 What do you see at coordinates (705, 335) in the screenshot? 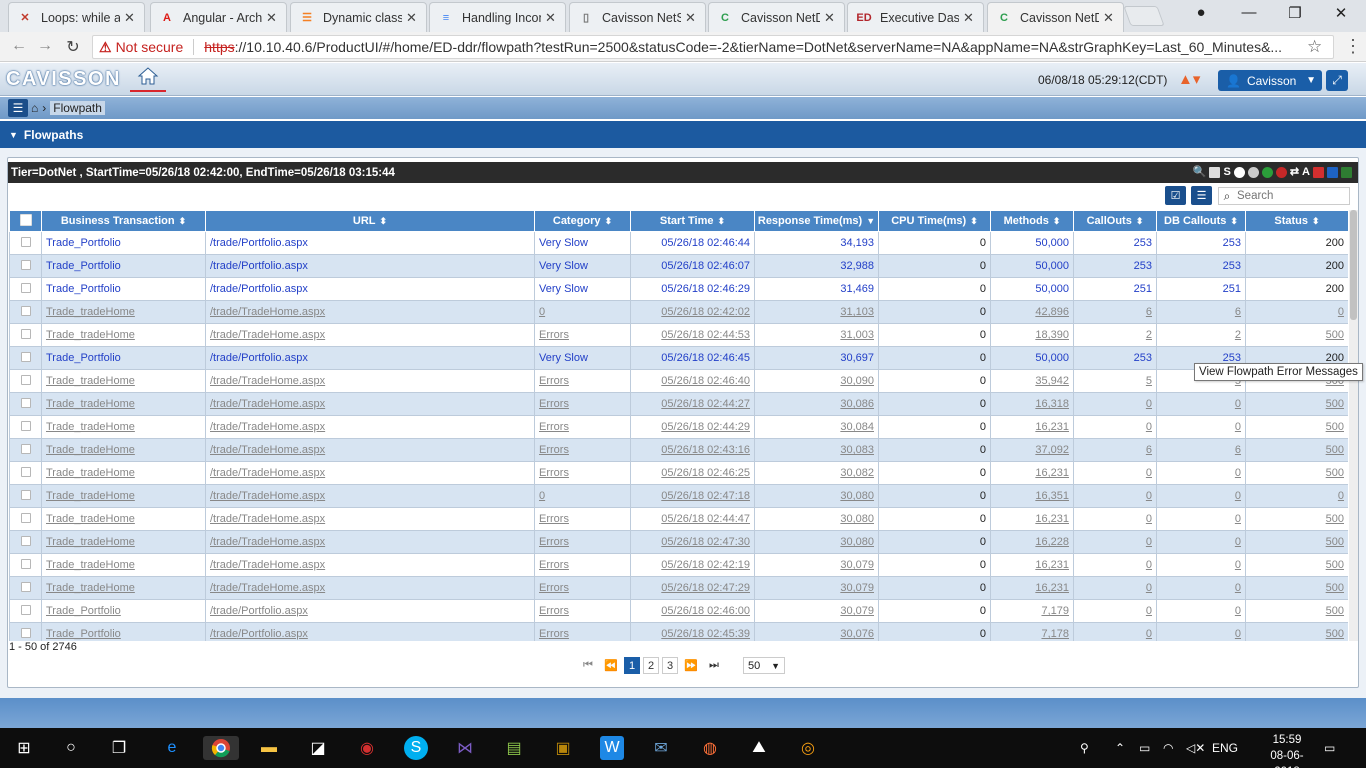
I see `start-time-link: 05/26/18 02:44:53` at bounding box center [705, 335].